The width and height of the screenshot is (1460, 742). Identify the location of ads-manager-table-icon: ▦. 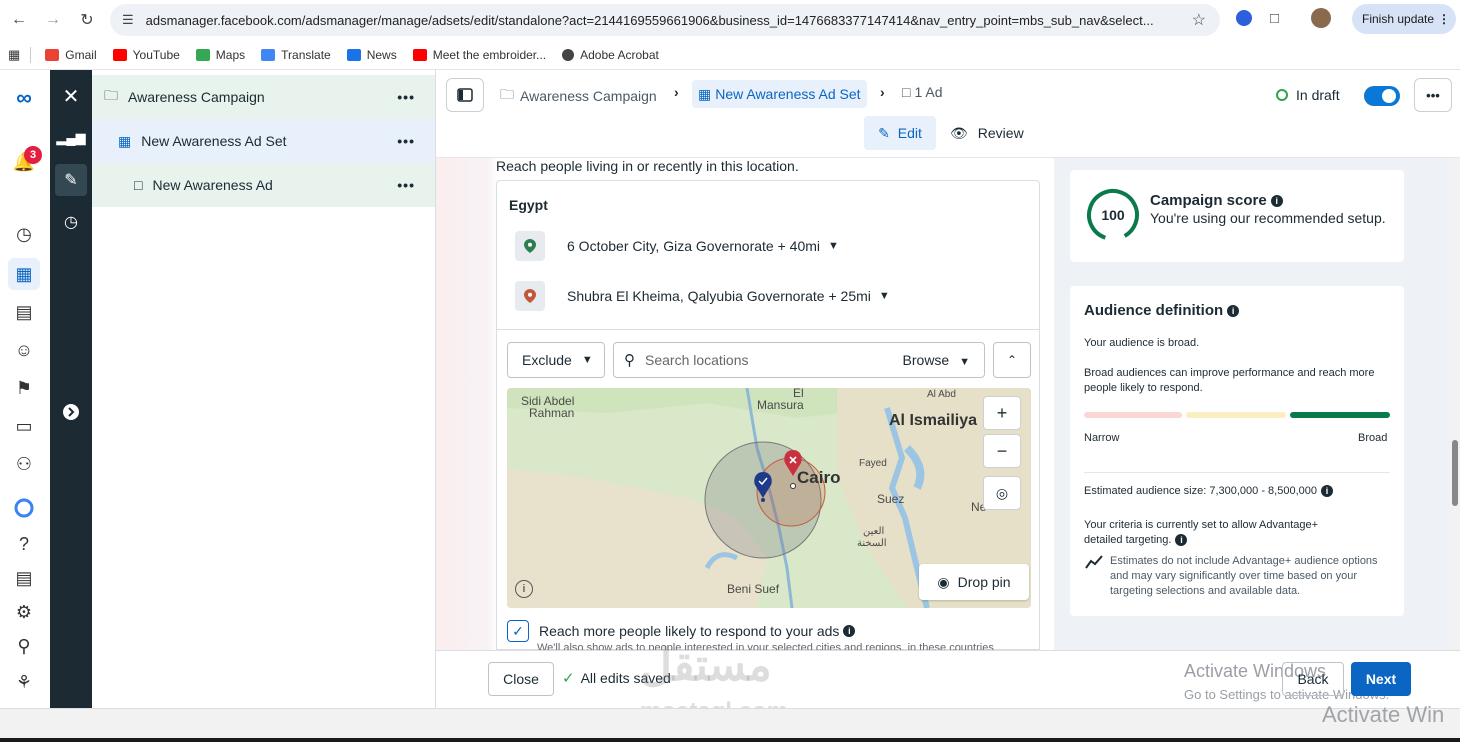
(24, 274).